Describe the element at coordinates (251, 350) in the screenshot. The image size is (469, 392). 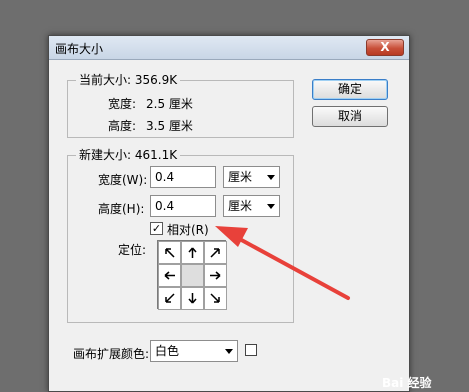
I see `extension-color-swatch` at that location.